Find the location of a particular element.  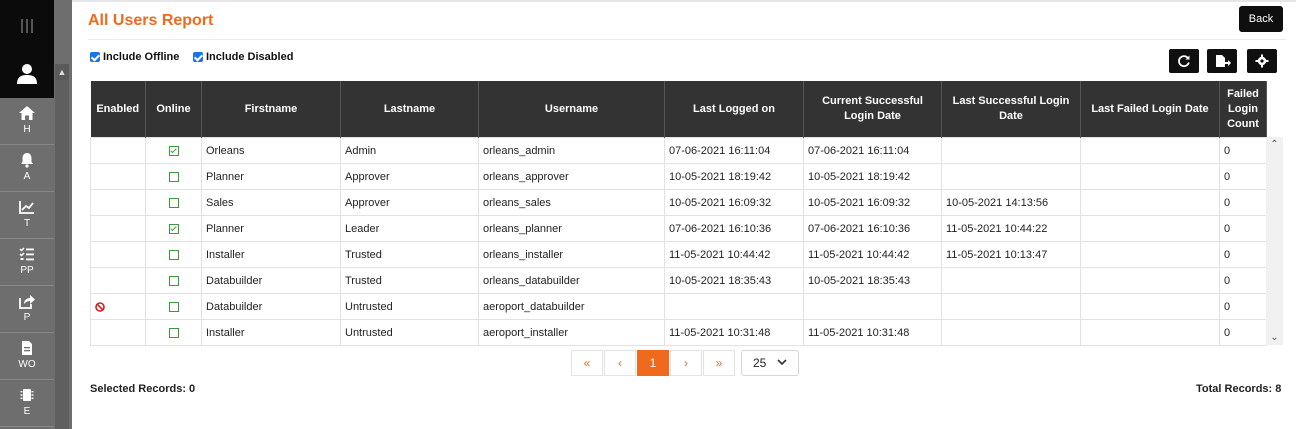

refresh-icon is located at coordinates (1184, 61).